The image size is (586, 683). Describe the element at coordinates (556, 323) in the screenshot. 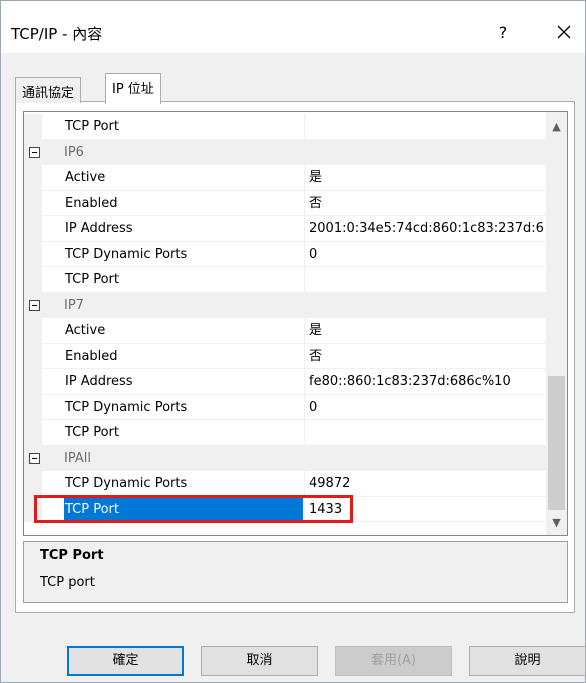

I see `vertical-scrollbar: ▲ ▼` at that location.